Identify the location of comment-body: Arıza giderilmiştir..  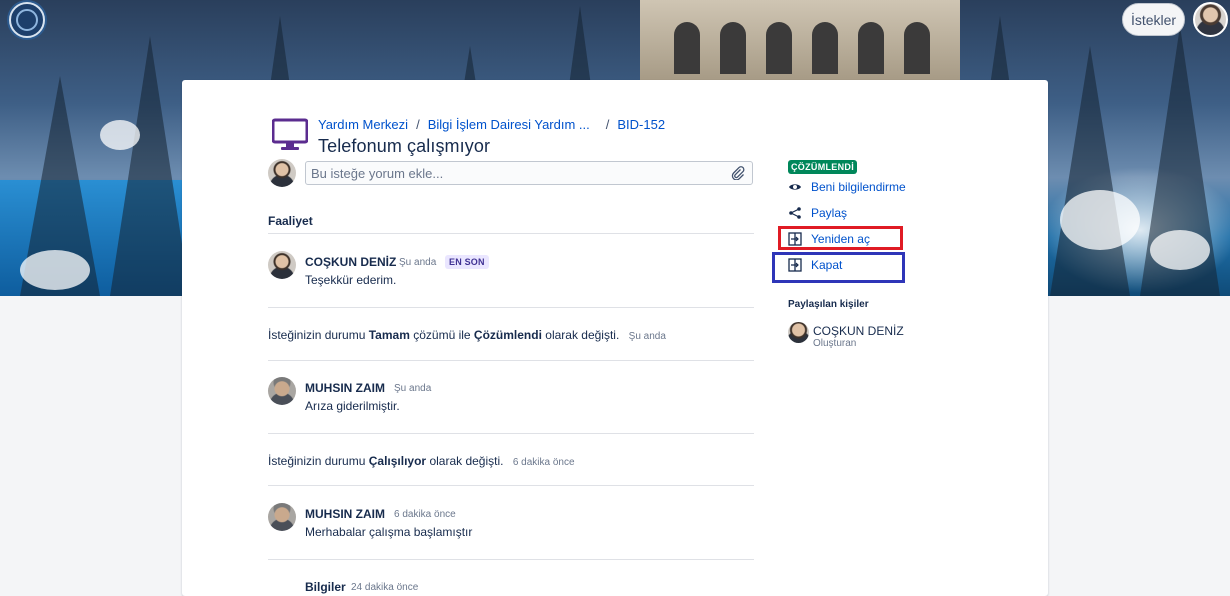
(352, 406).